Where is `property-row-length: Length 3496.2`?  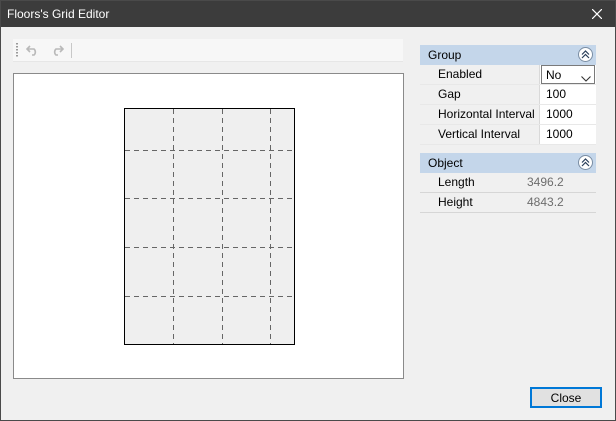
property-row-length: Length 3496.2 is located at coordinates (508, 183).